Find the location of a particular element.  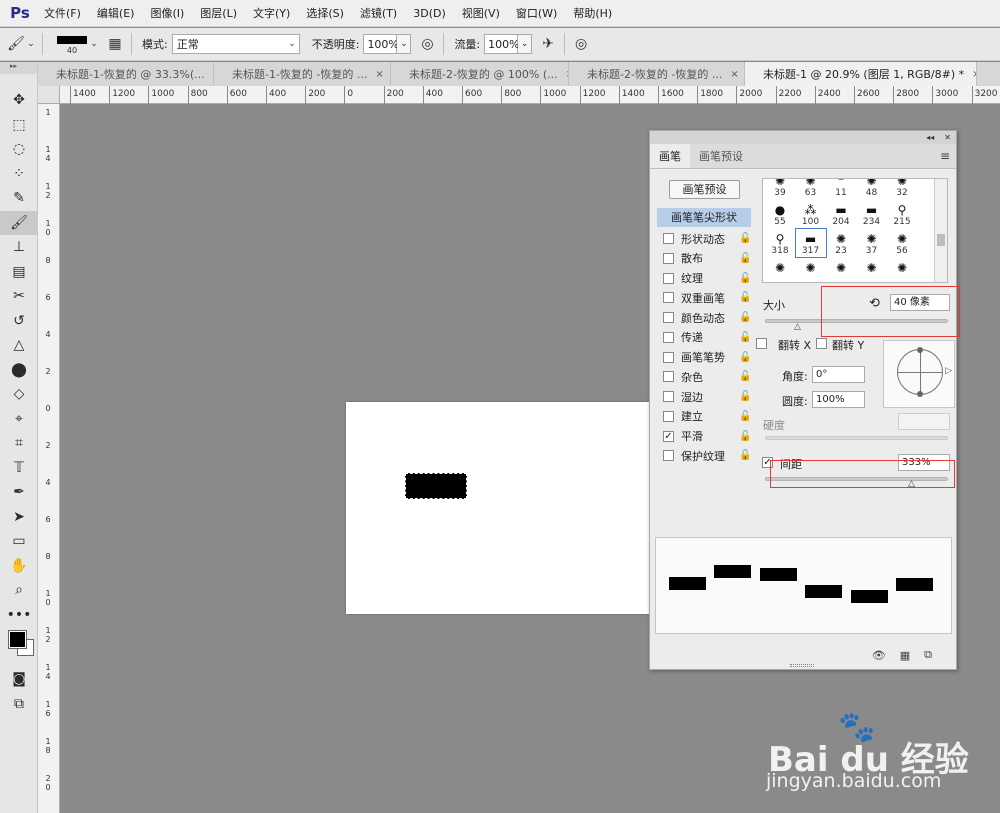

collapse-icon: ◂◂ is located at coordinates (930, 137).